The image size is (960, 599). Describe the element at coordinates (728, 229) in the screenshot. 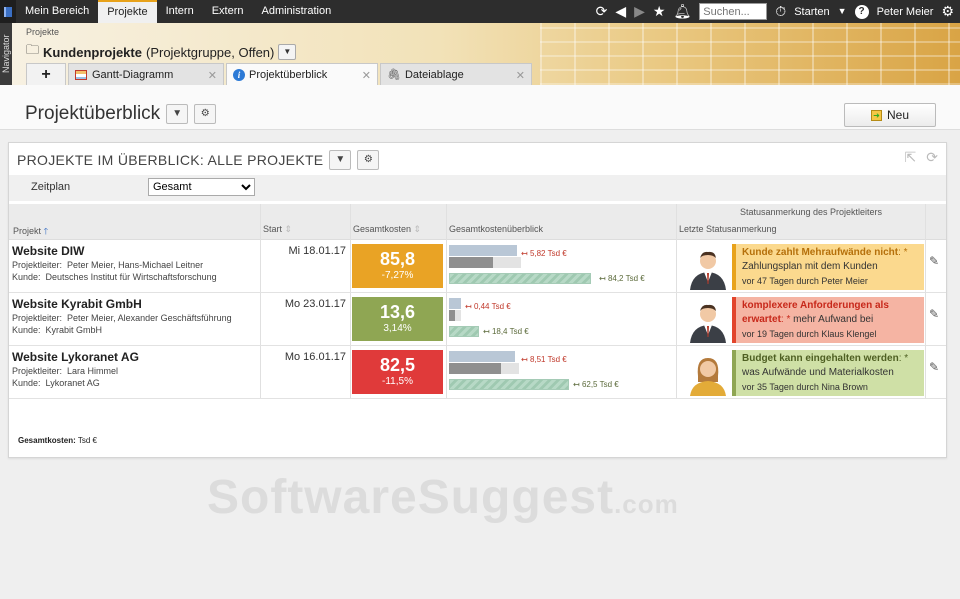

I see `col-statusanmerkung: Letzte Statusanmerkung` at that location.